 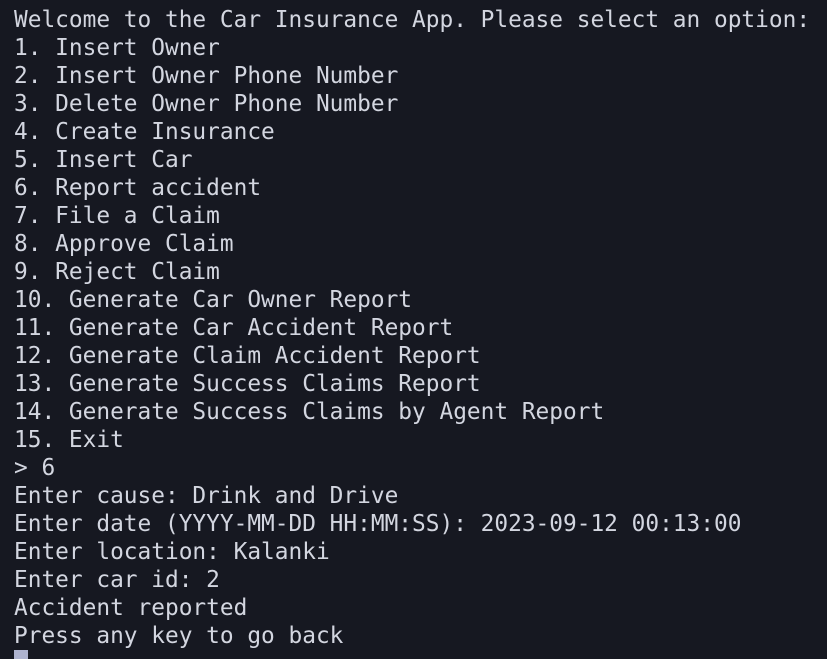 What do you see at coordinates (69, 440) in the screenshot?
I see `menu-option-exit: 15. Exit` at bounding box center [69, 440].